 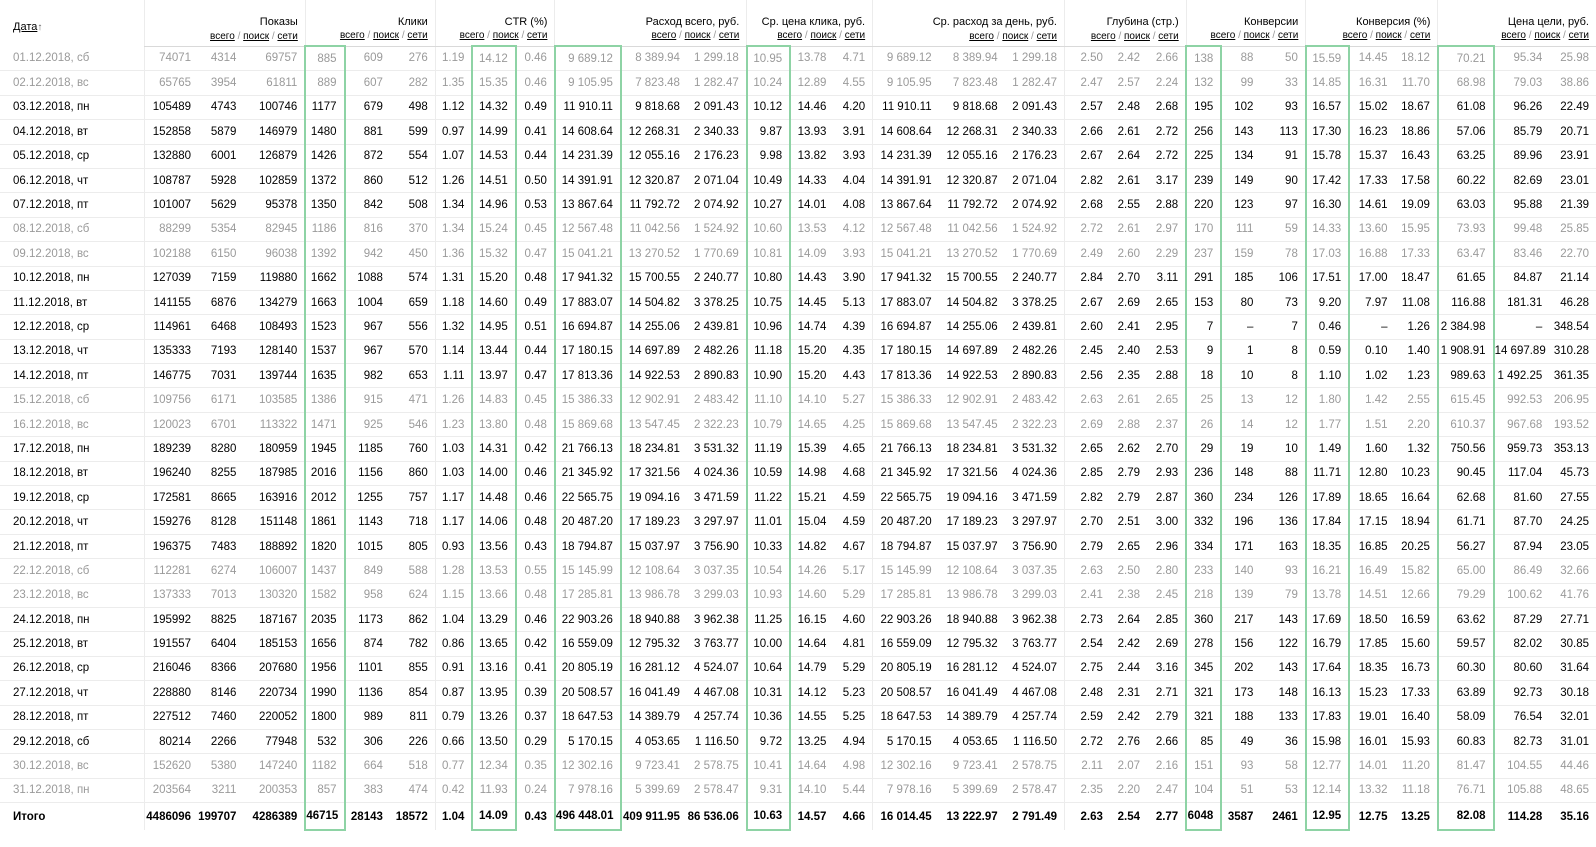 What do you see at coordinates (1034, 522) in the screenshot?
I see `cell-daily-spend: 3 297.97` at bounding box center [1034, 522].